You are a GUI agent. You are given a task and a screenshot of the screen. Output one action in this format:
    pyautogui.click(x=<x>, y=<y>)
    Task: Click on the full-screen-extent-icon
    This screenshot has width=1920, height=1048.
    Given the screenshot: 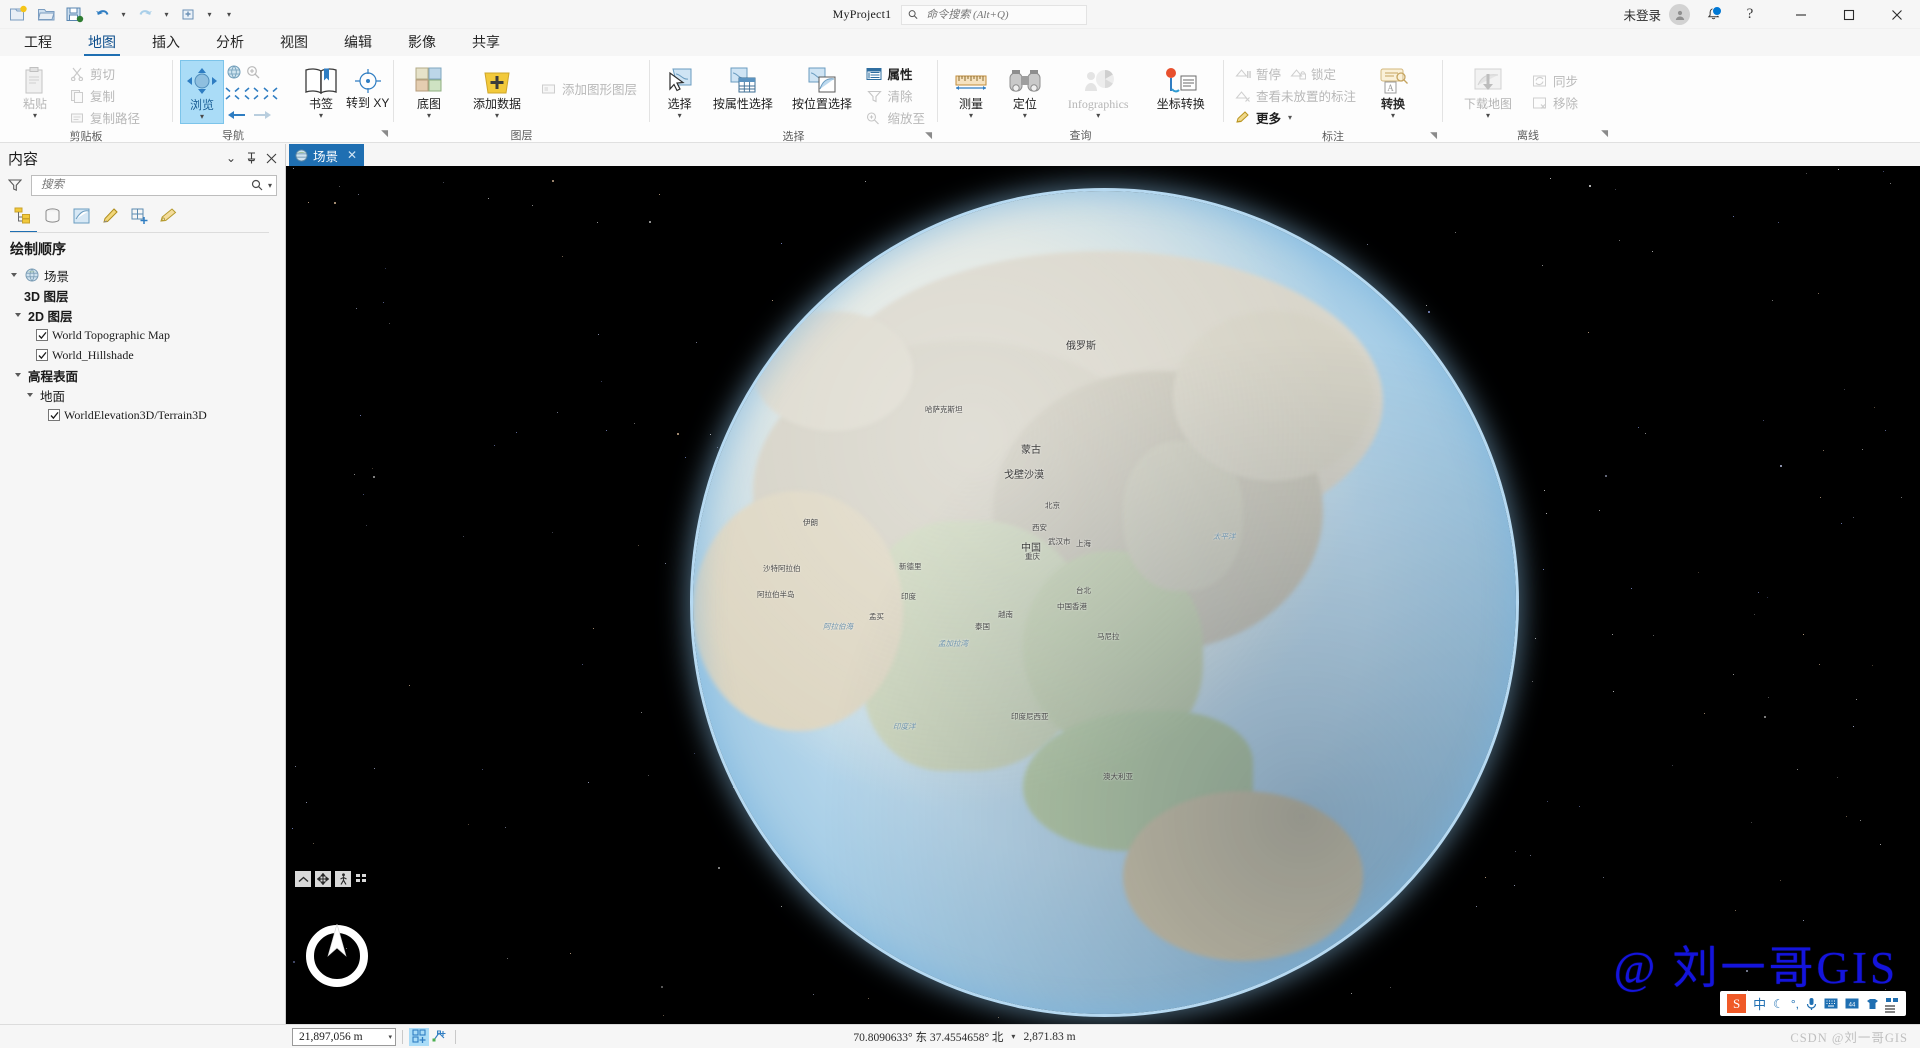 What is the action you would take?
    pyautogui.click(x=270, y=96)
    